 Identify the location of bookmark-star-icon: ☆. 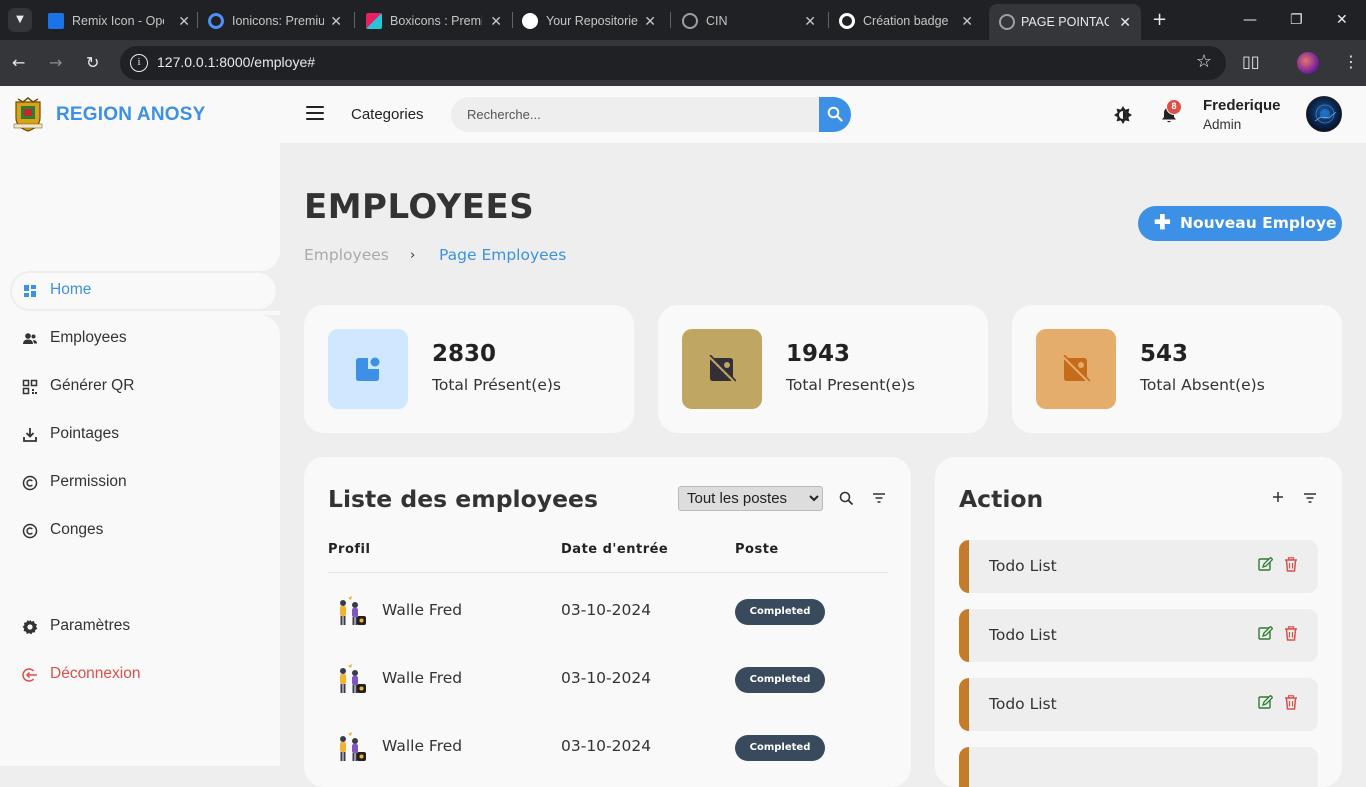
(1204, 61).